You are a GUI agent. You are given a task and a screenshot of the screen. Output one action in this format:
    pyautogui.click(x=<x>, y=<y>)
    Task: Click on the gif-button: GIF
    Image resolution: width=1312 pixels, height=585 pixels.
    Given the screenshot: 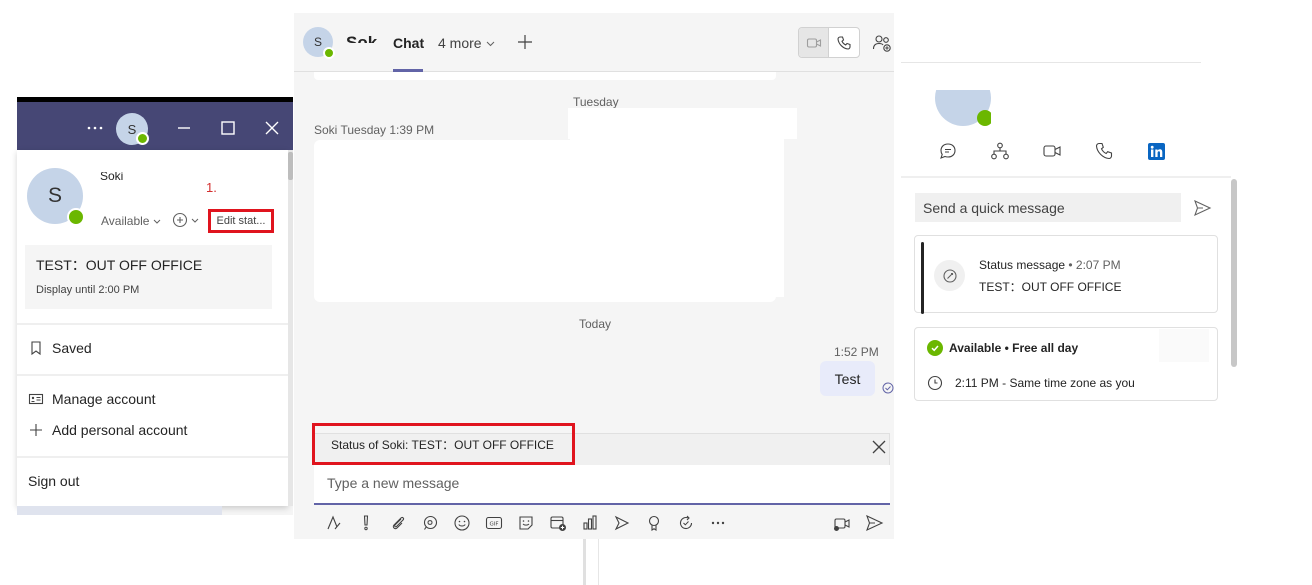 What is the action you would take?
    pyautogui.click(x=494, y=523)
    